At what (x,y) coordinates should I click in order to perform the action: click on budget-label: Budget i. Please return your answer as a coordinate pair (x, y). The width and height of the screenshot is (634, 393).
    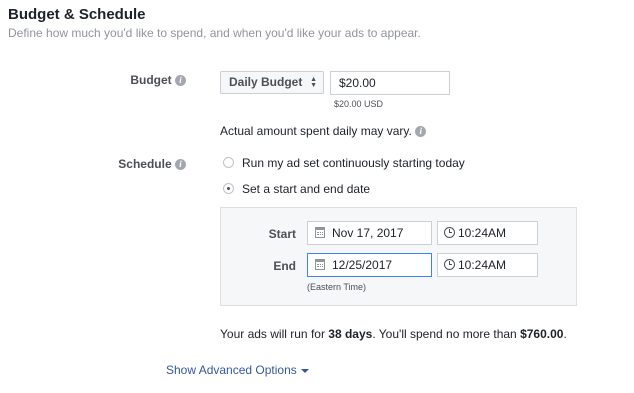
    Looking at the image, I should click on (146, 80).